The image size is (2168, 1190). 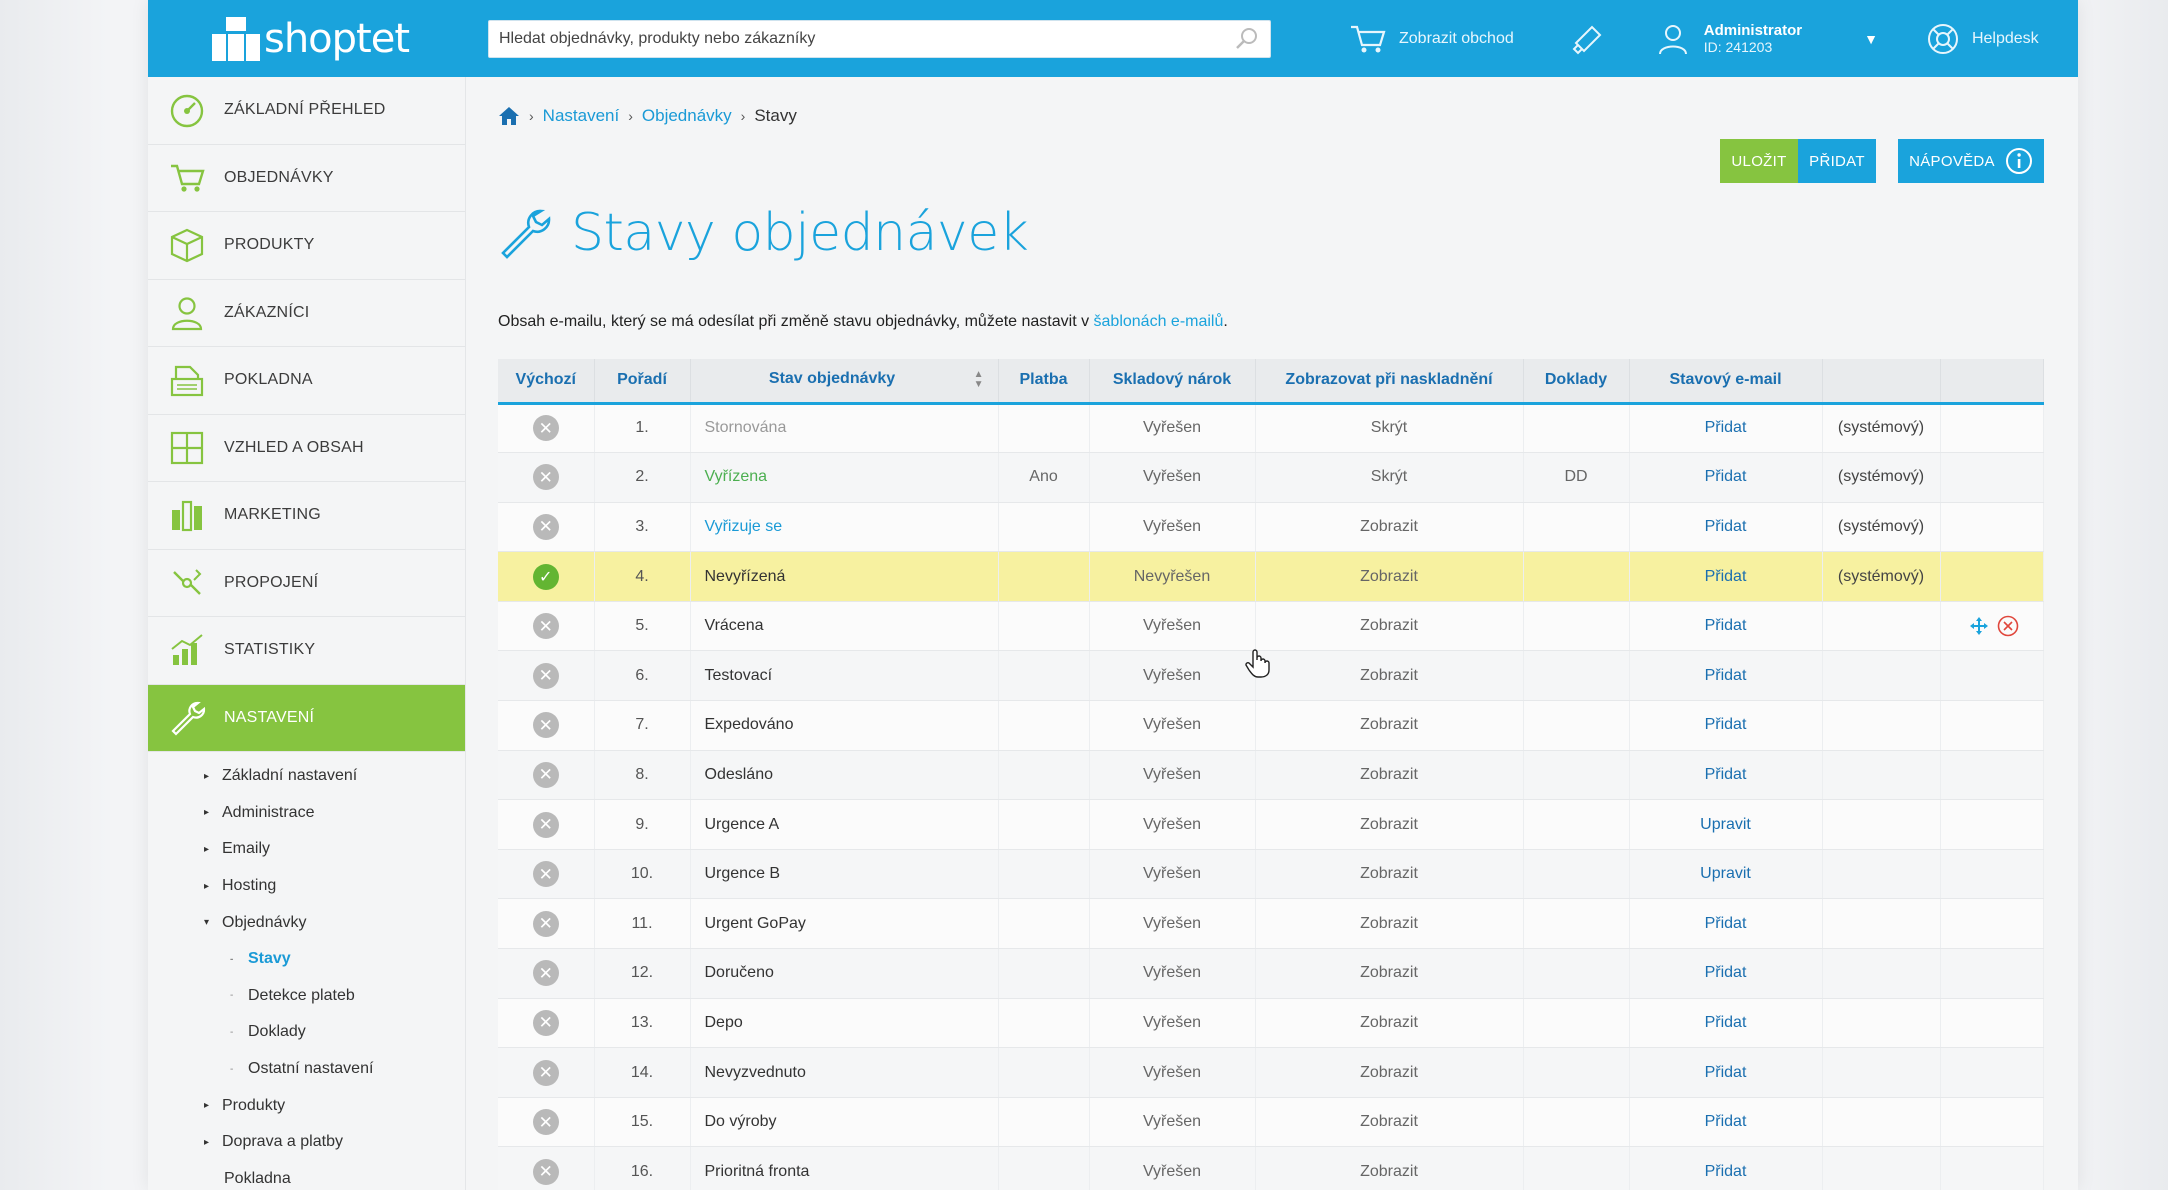 I want to click on email-templates-link: šablonách e-mailů, so click(x=1159, y=321).